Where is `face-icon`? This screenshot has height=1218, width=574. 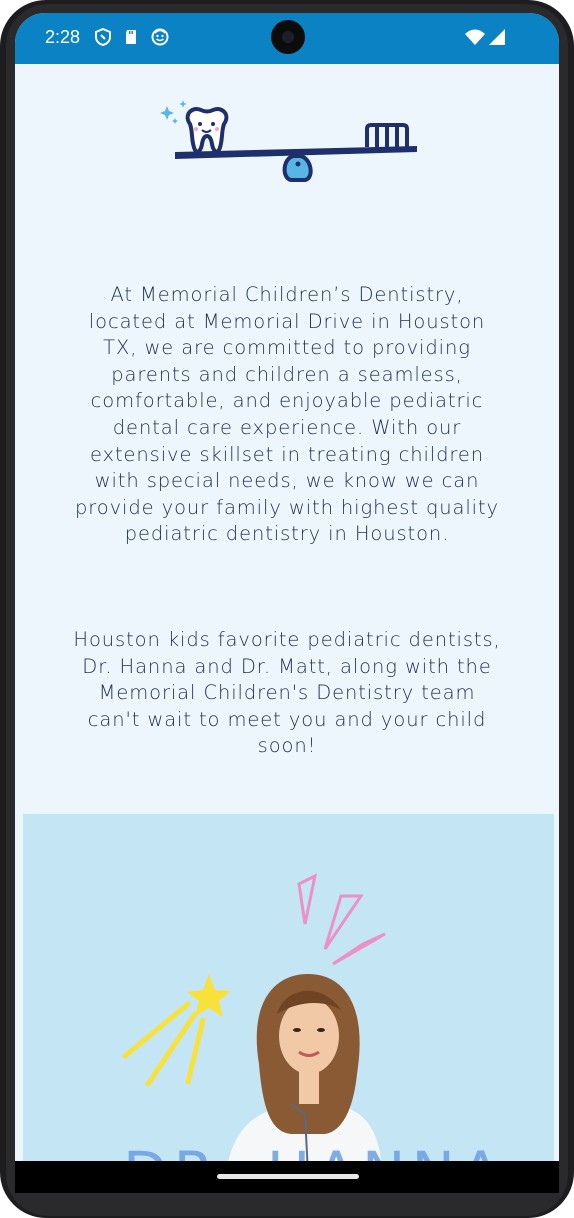
face-icon is located at coordinates (160, 37).